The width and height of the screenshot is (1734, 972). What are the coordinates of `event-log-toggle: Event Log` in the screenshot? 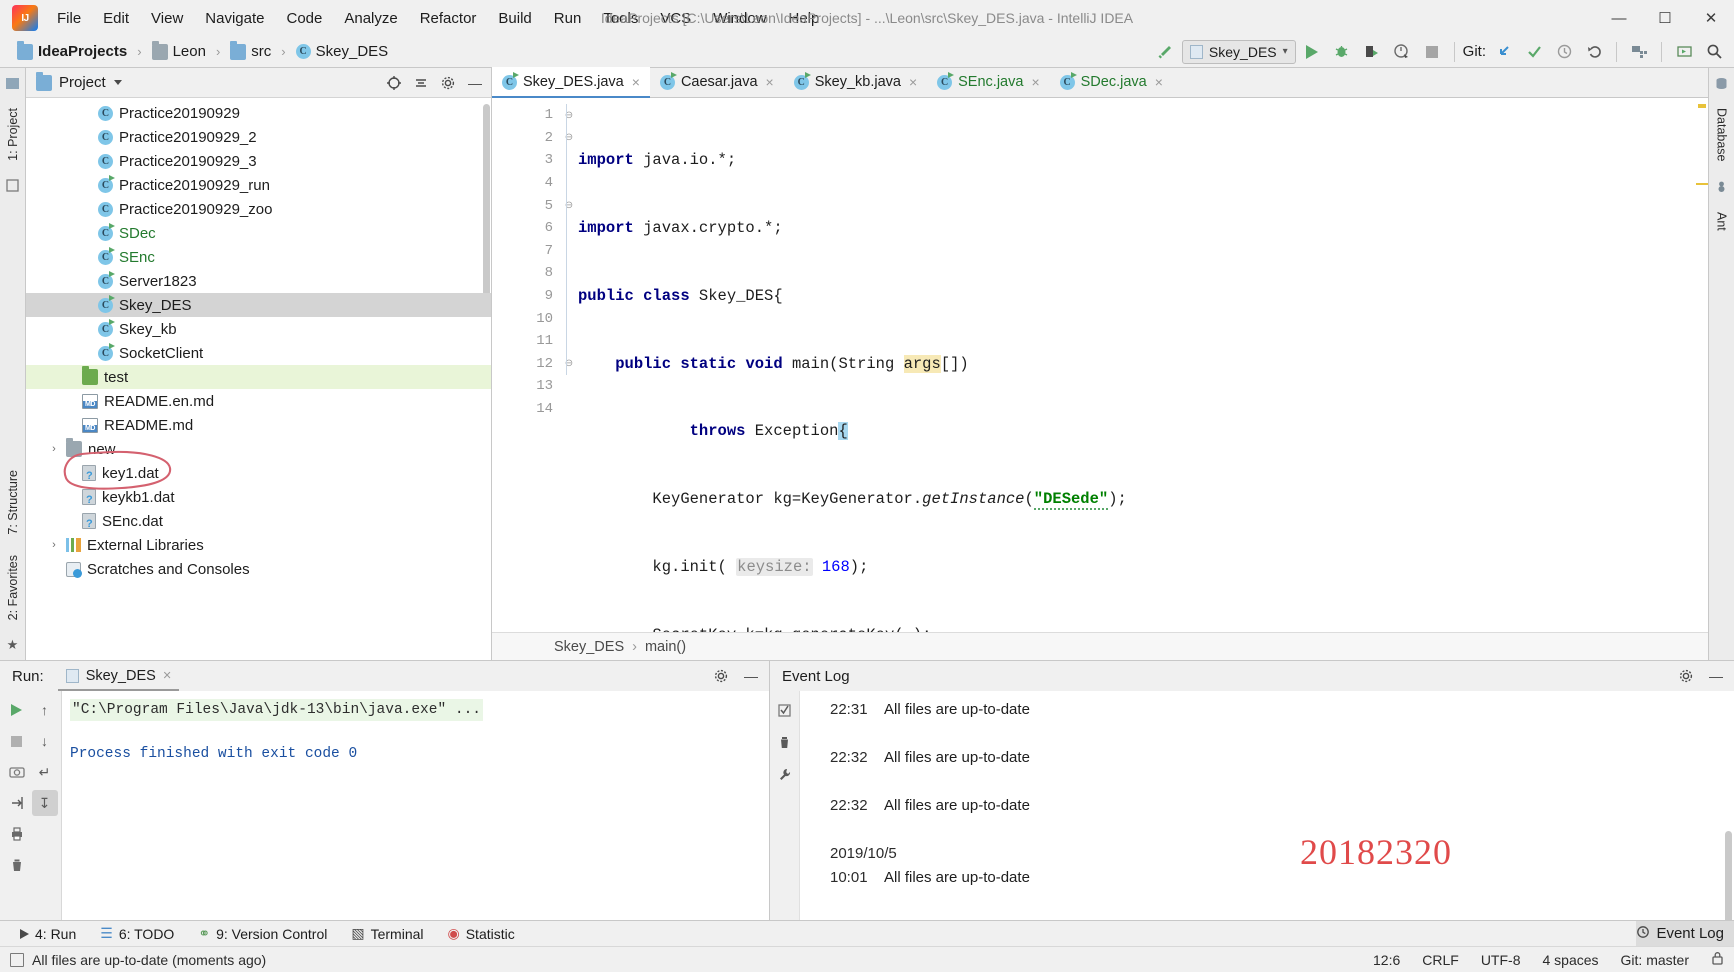 It's located at (1685, 933).